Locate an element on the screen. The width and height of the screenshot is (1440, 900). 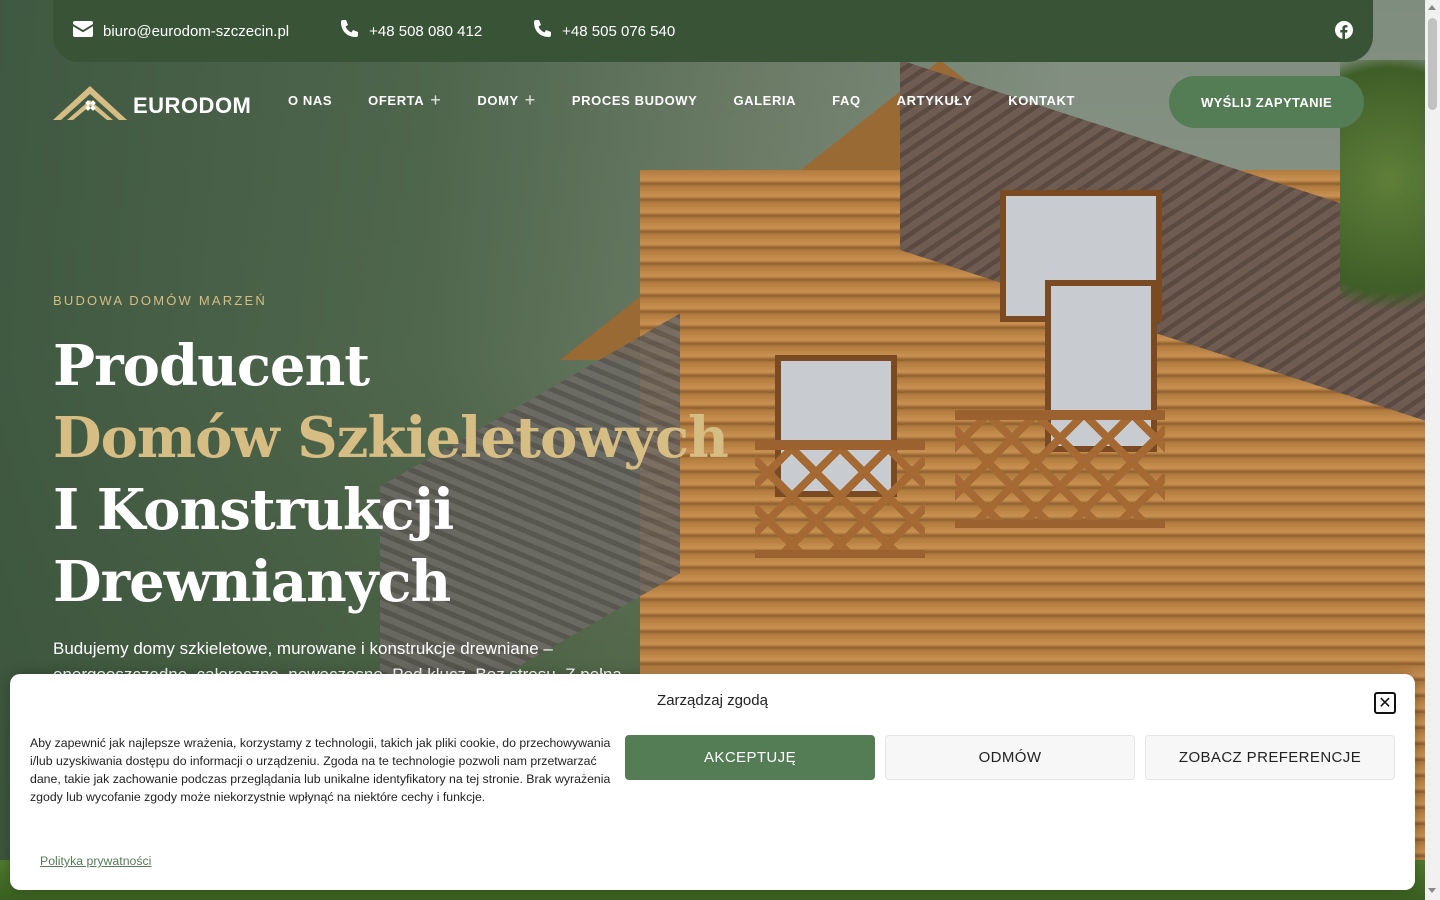
nav-label: OFERTA is located at coordinates (396, 100).